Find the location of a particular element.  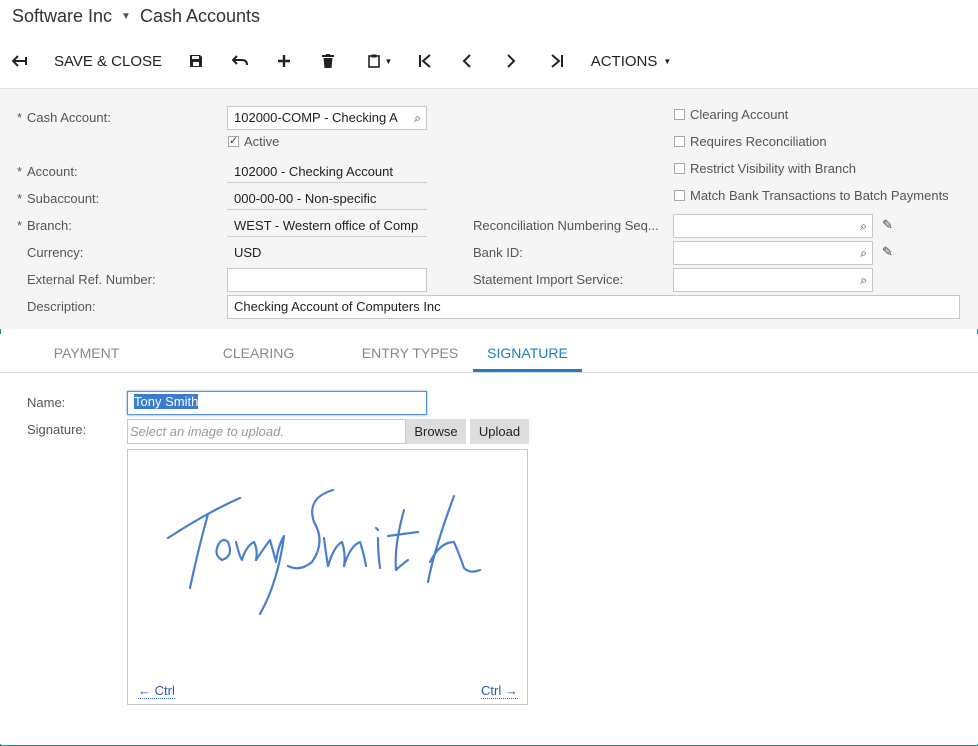

browse-button: Browse is located at coordinates (436, 431).